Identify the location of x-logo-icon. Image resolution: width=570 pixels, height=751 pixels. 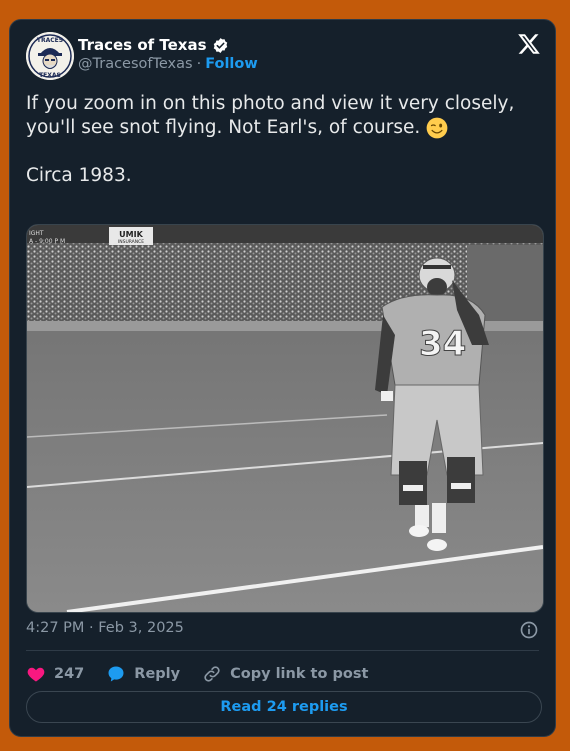
(529, 44).